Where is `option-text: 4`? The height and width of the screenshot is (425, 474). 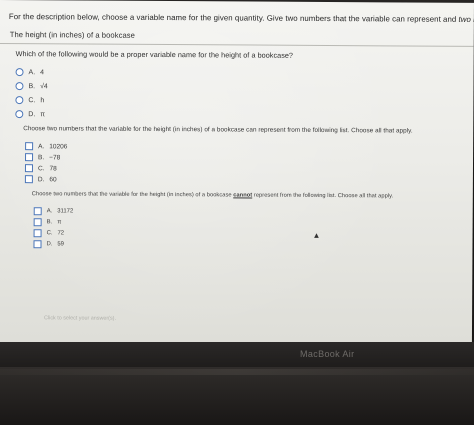 option-text: 4 is located at coordinates (42, 72).